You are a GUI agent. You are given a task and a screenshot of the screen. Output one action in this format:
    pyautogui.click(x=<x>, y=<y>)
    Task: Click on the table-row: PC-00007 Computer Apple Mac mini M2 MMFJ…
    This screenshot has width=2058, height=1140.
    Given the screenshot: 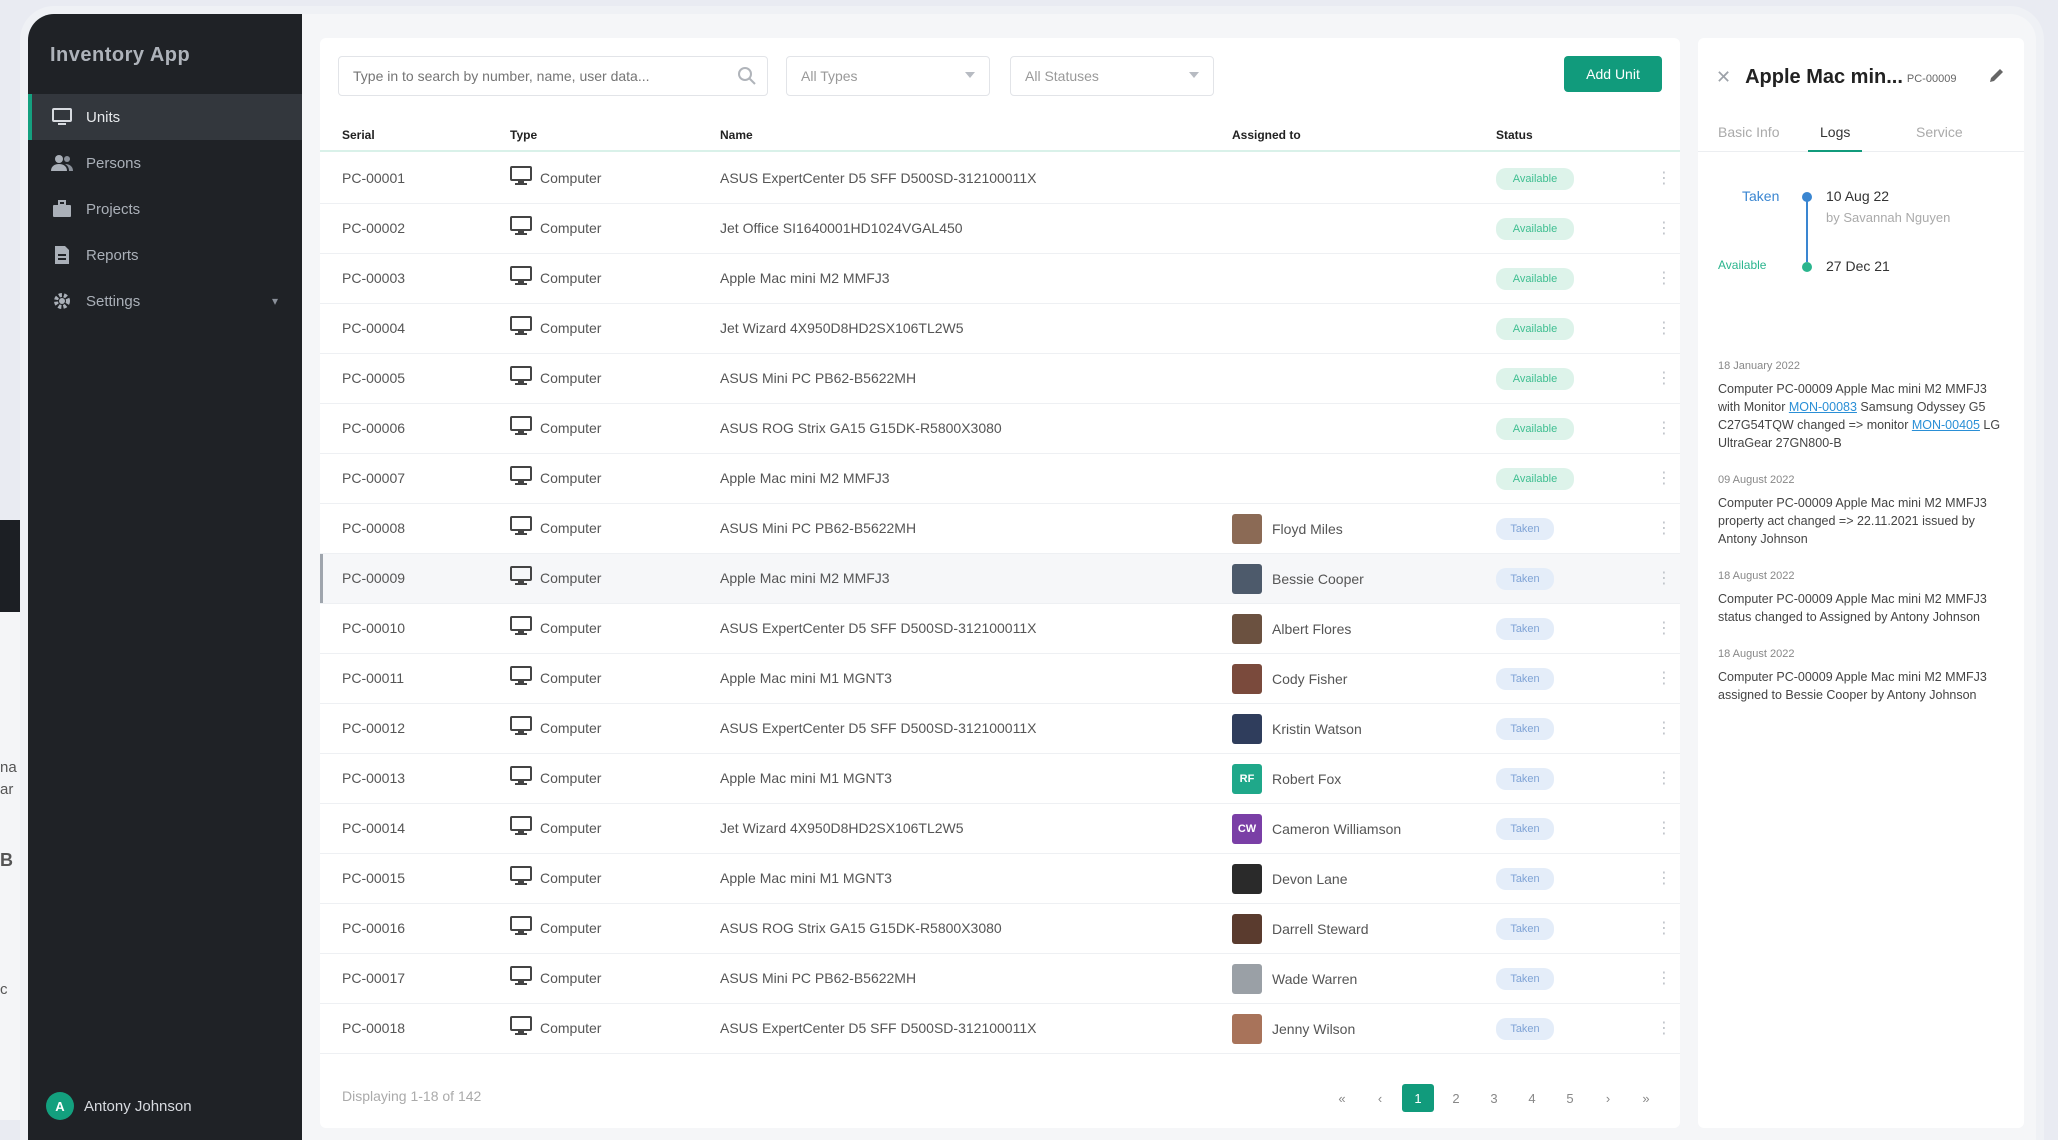 What is the action you would take?
    pyautogui.click(x=1000, y=479)
    